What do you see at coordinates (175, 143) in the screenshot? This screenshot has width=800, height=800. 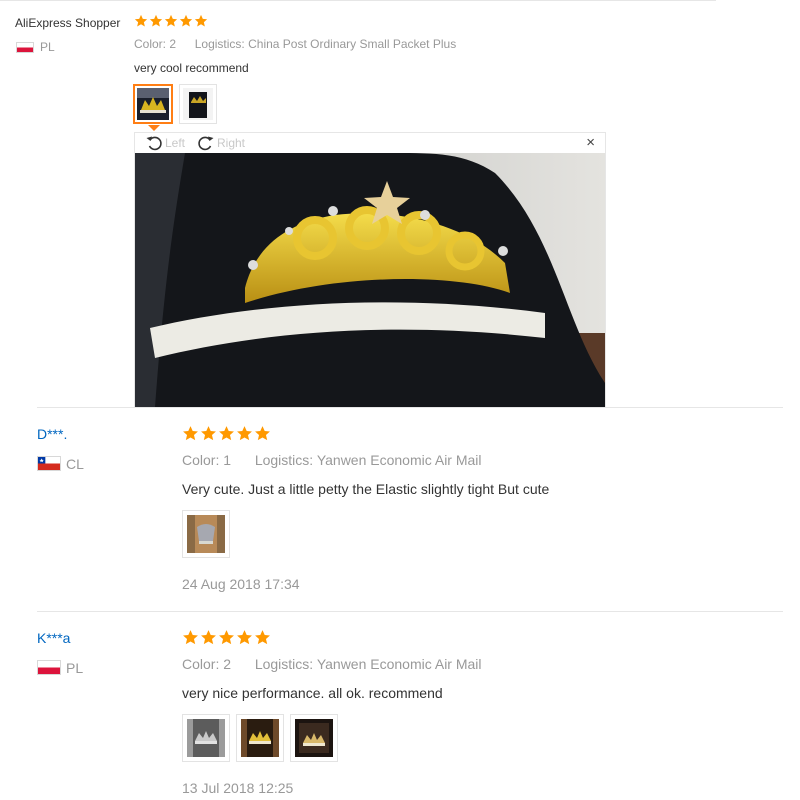 I see `rotate-left-label: Left` at bounding box center [175, 143].